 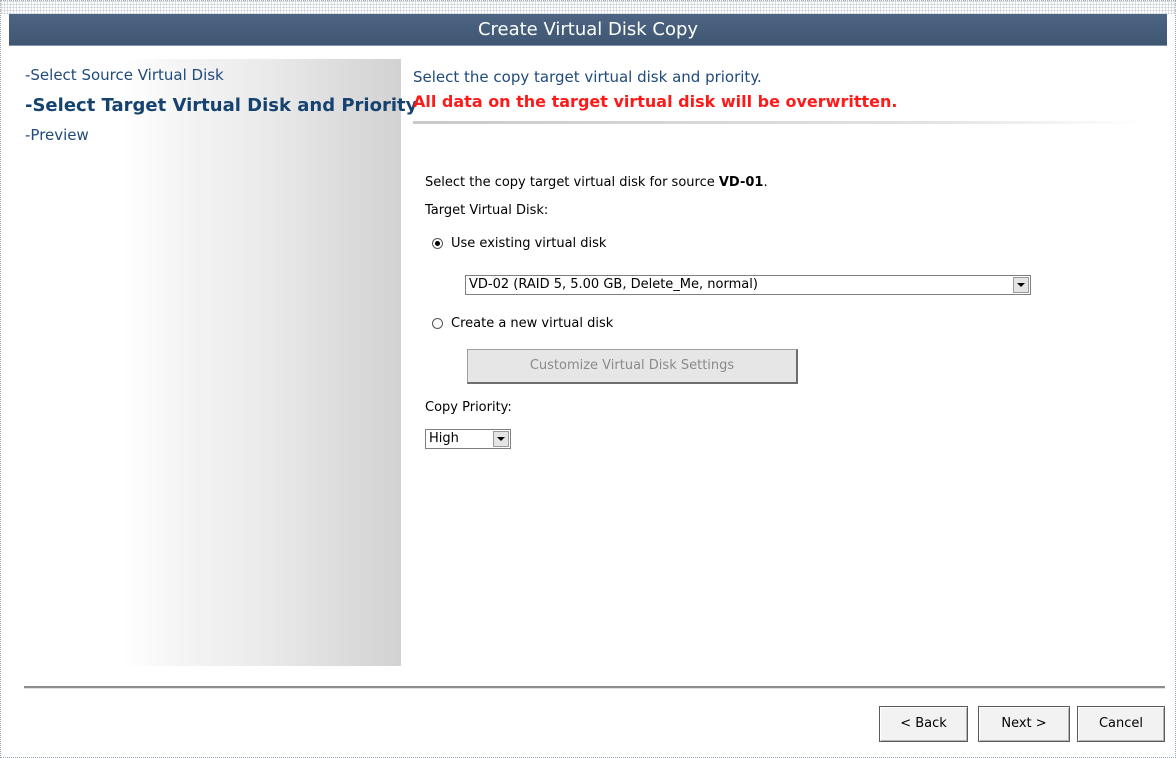 I want to click on copy-priority-select: High, so click(x=468, y=439).